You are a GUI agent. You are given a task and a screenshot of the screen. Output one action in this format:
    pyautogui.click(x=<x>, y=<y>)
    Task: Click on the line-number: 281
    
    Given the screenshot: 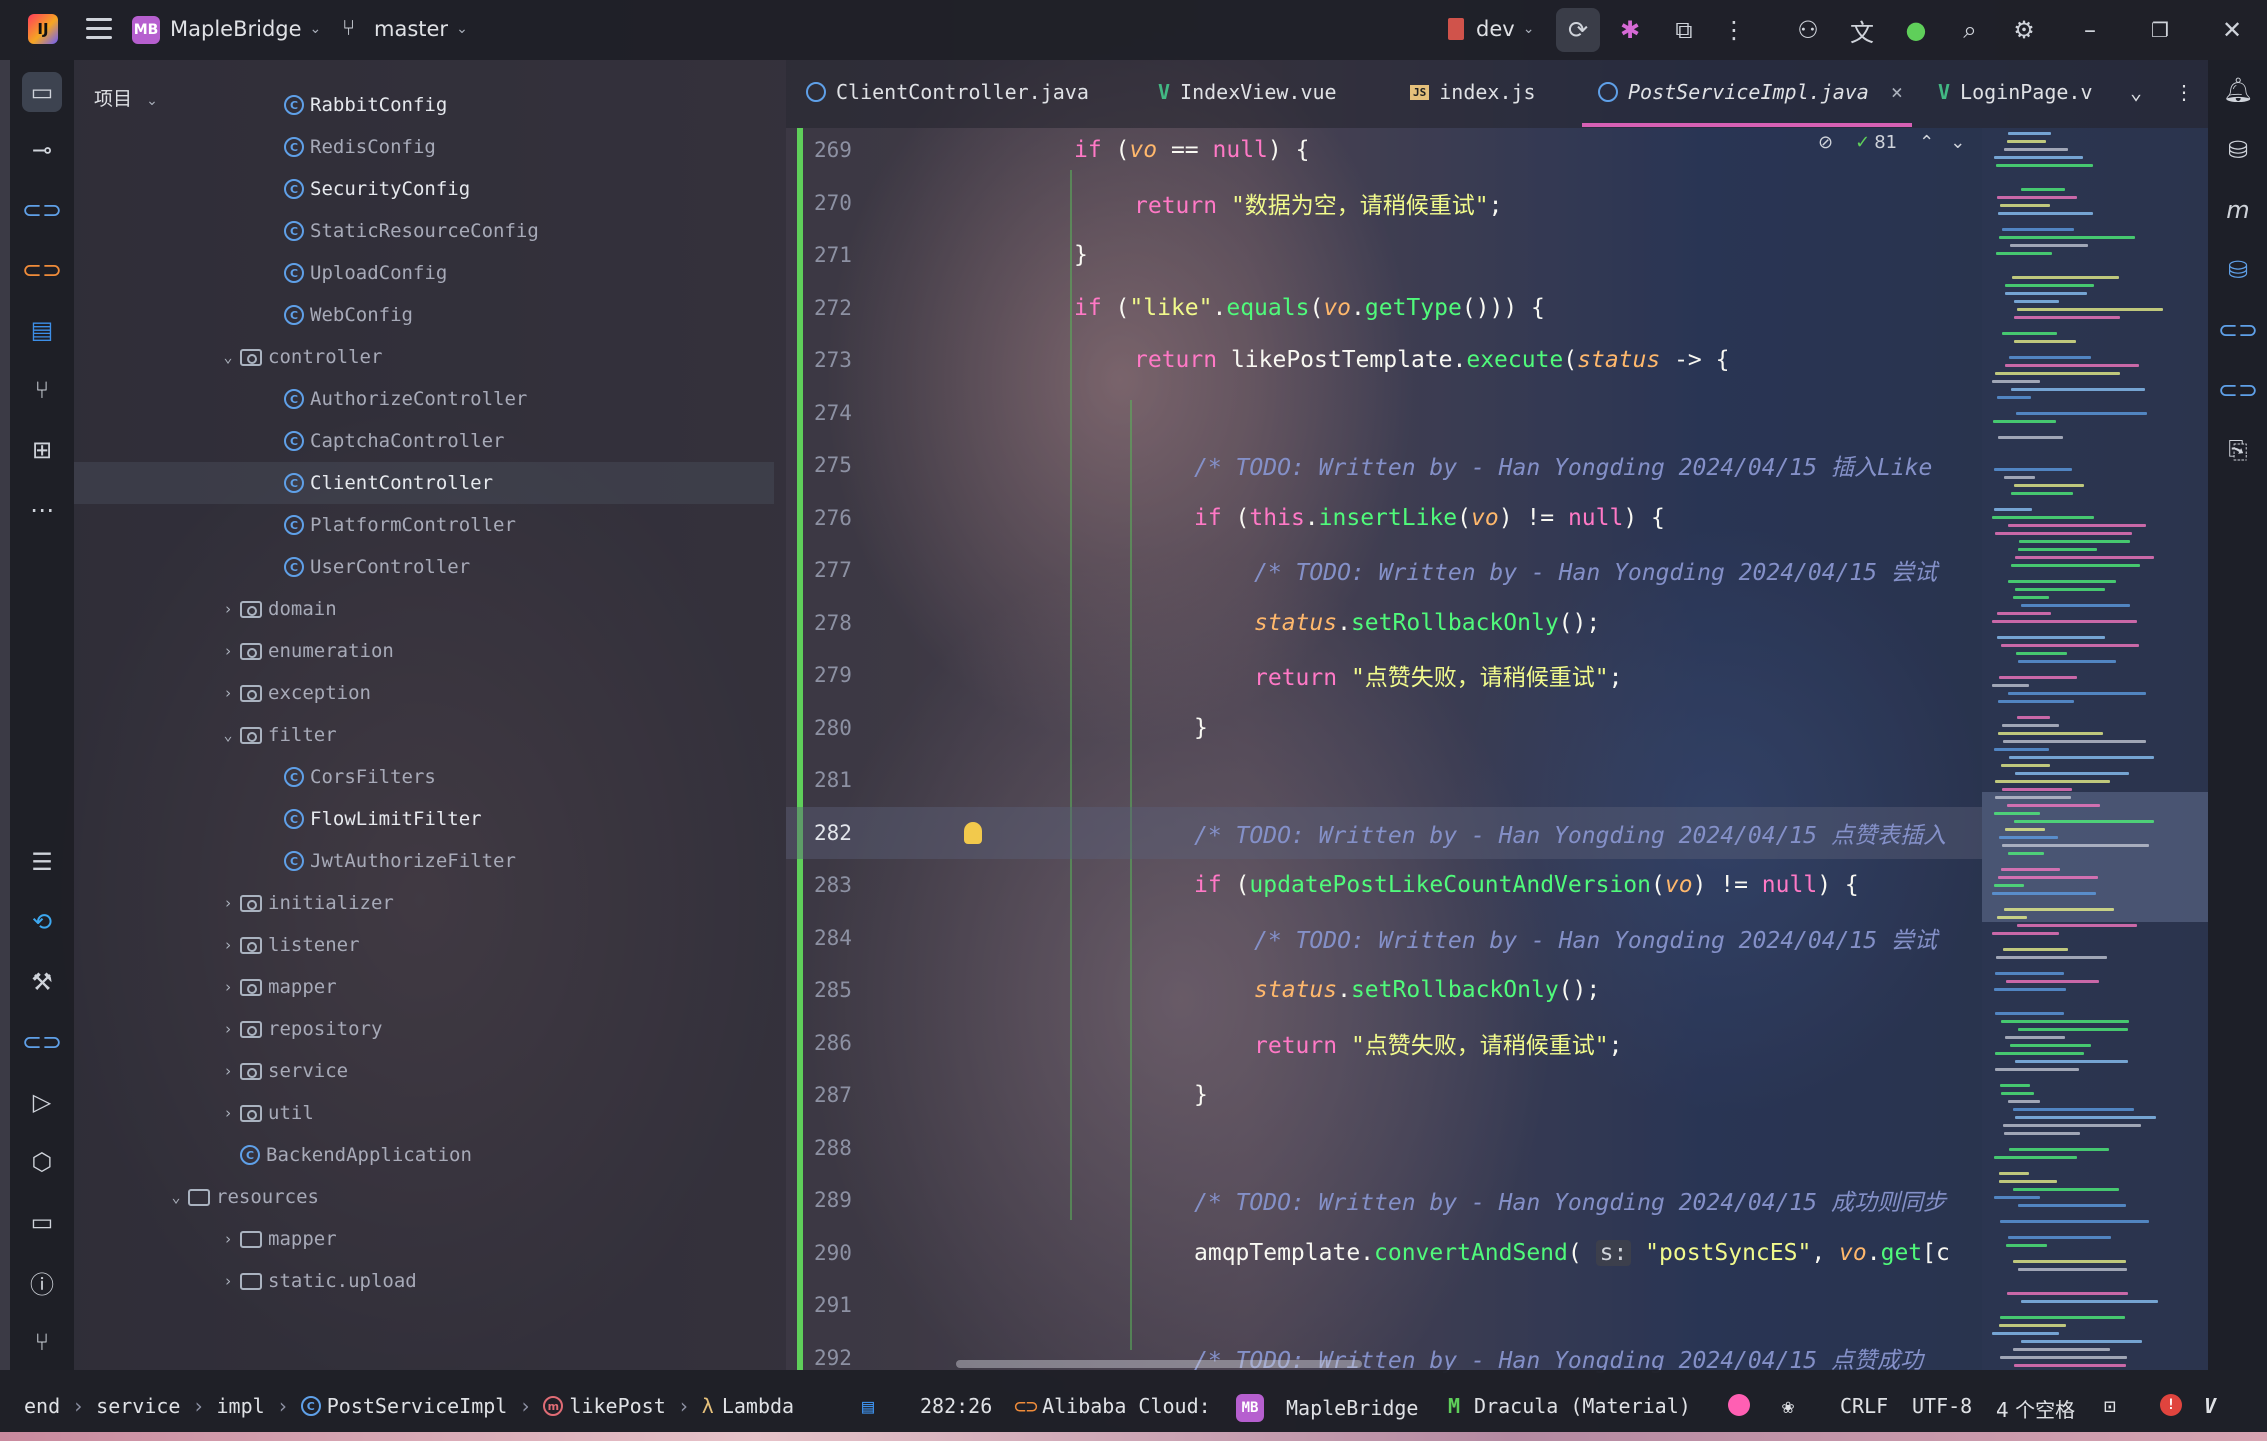 What is the action you would take?
    pyautogui.click(x=849, y=780)
    